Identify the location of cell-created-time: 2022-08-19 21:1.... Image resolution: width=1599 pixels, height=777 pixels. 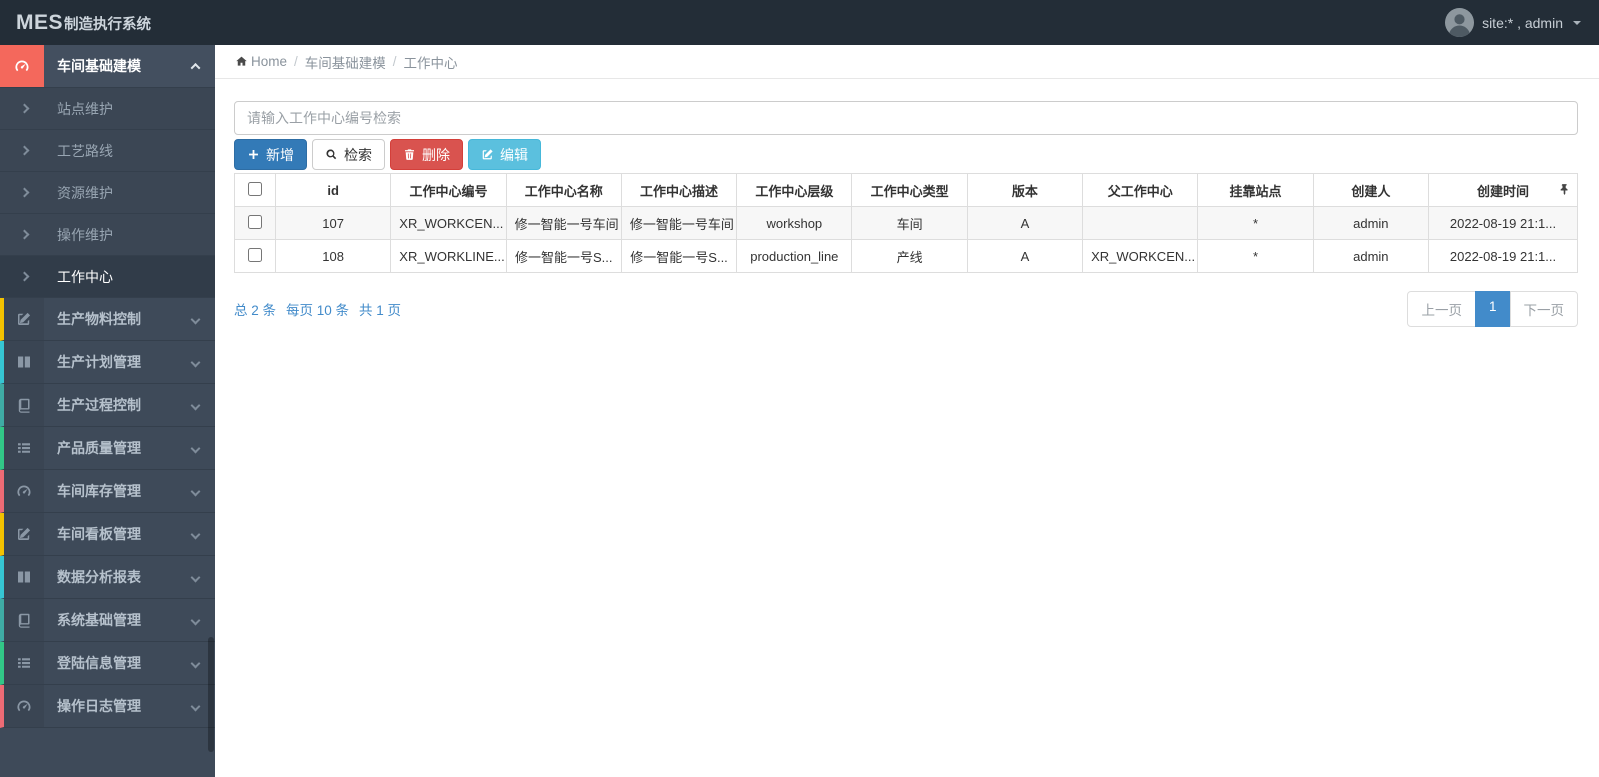
(1503, 256).